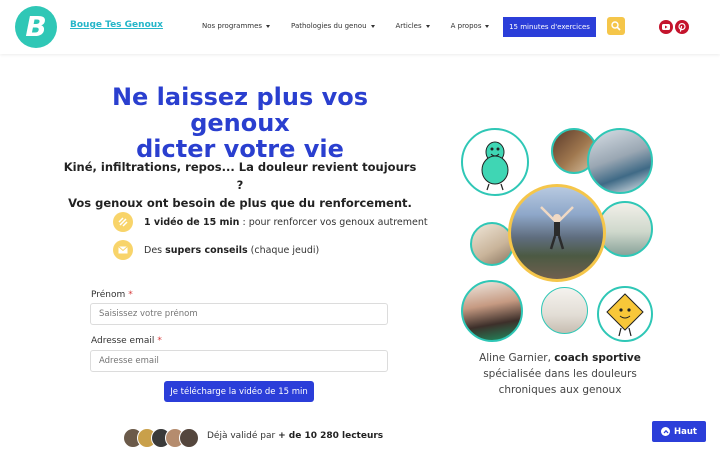 Image resolution: width=720 pixels, height=450 pixels. I want to click on coach-name: Aline Garnier,, so click(517, 358).